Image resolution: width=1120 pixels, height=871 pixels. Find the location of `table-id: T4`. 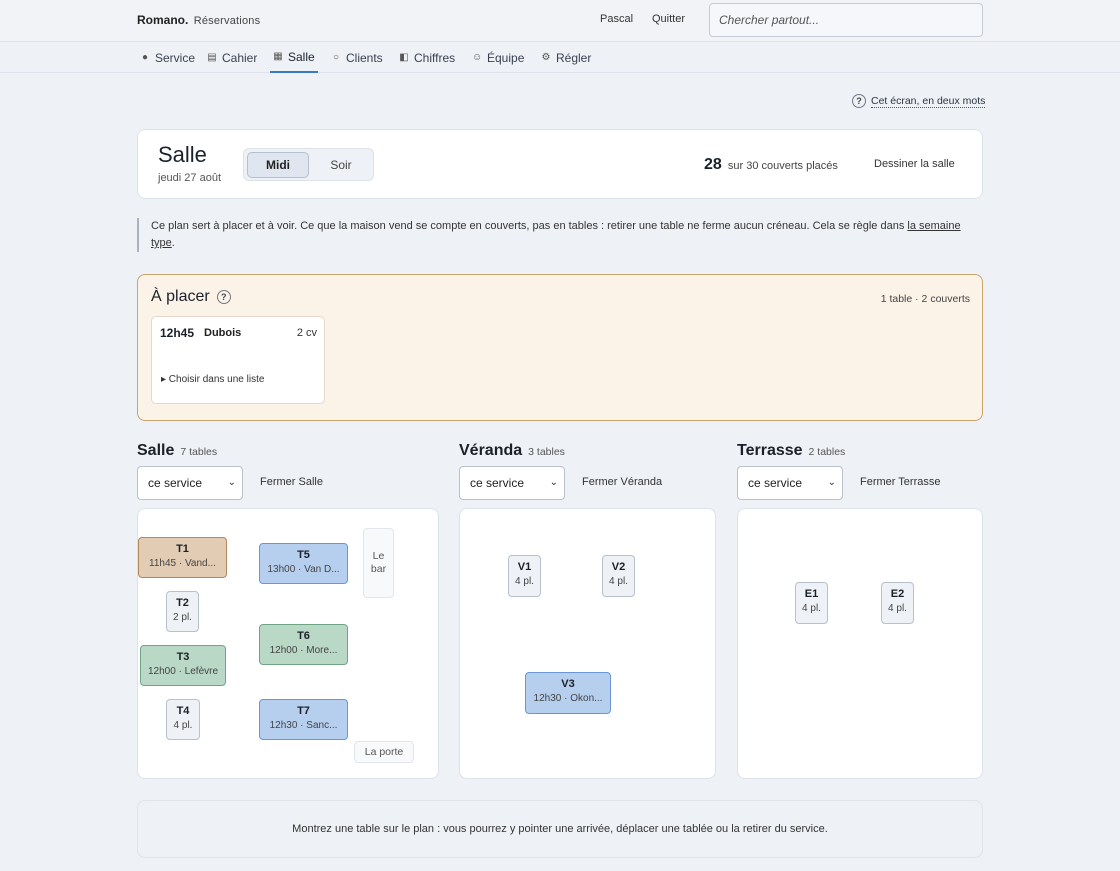

table-id: T4 is located at coordinates (183, 711).